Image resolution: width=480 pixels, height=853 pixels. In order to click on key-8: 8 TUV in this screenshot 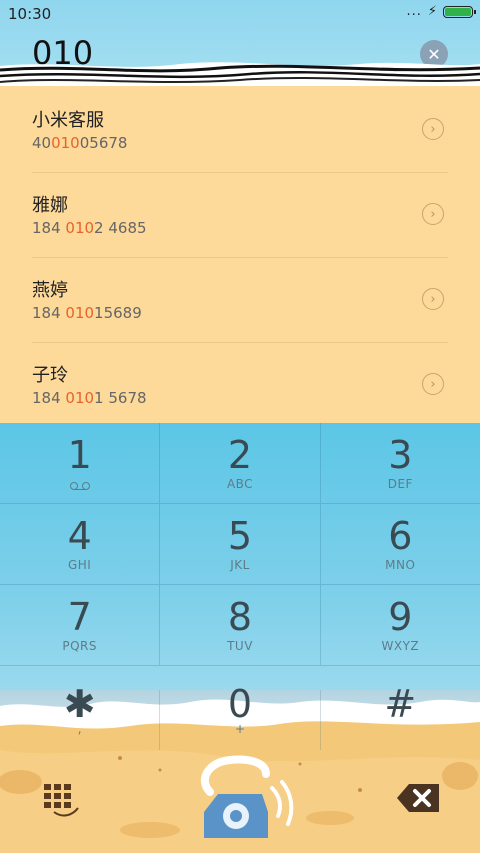, I will do `click(240, 625)`.